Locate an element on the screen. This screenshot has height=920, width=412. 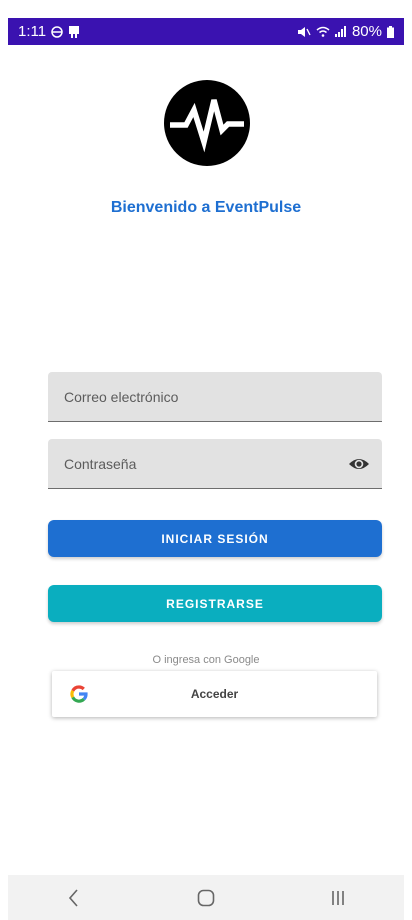
status-left: 1:11 is located at coordinates (49, 31).